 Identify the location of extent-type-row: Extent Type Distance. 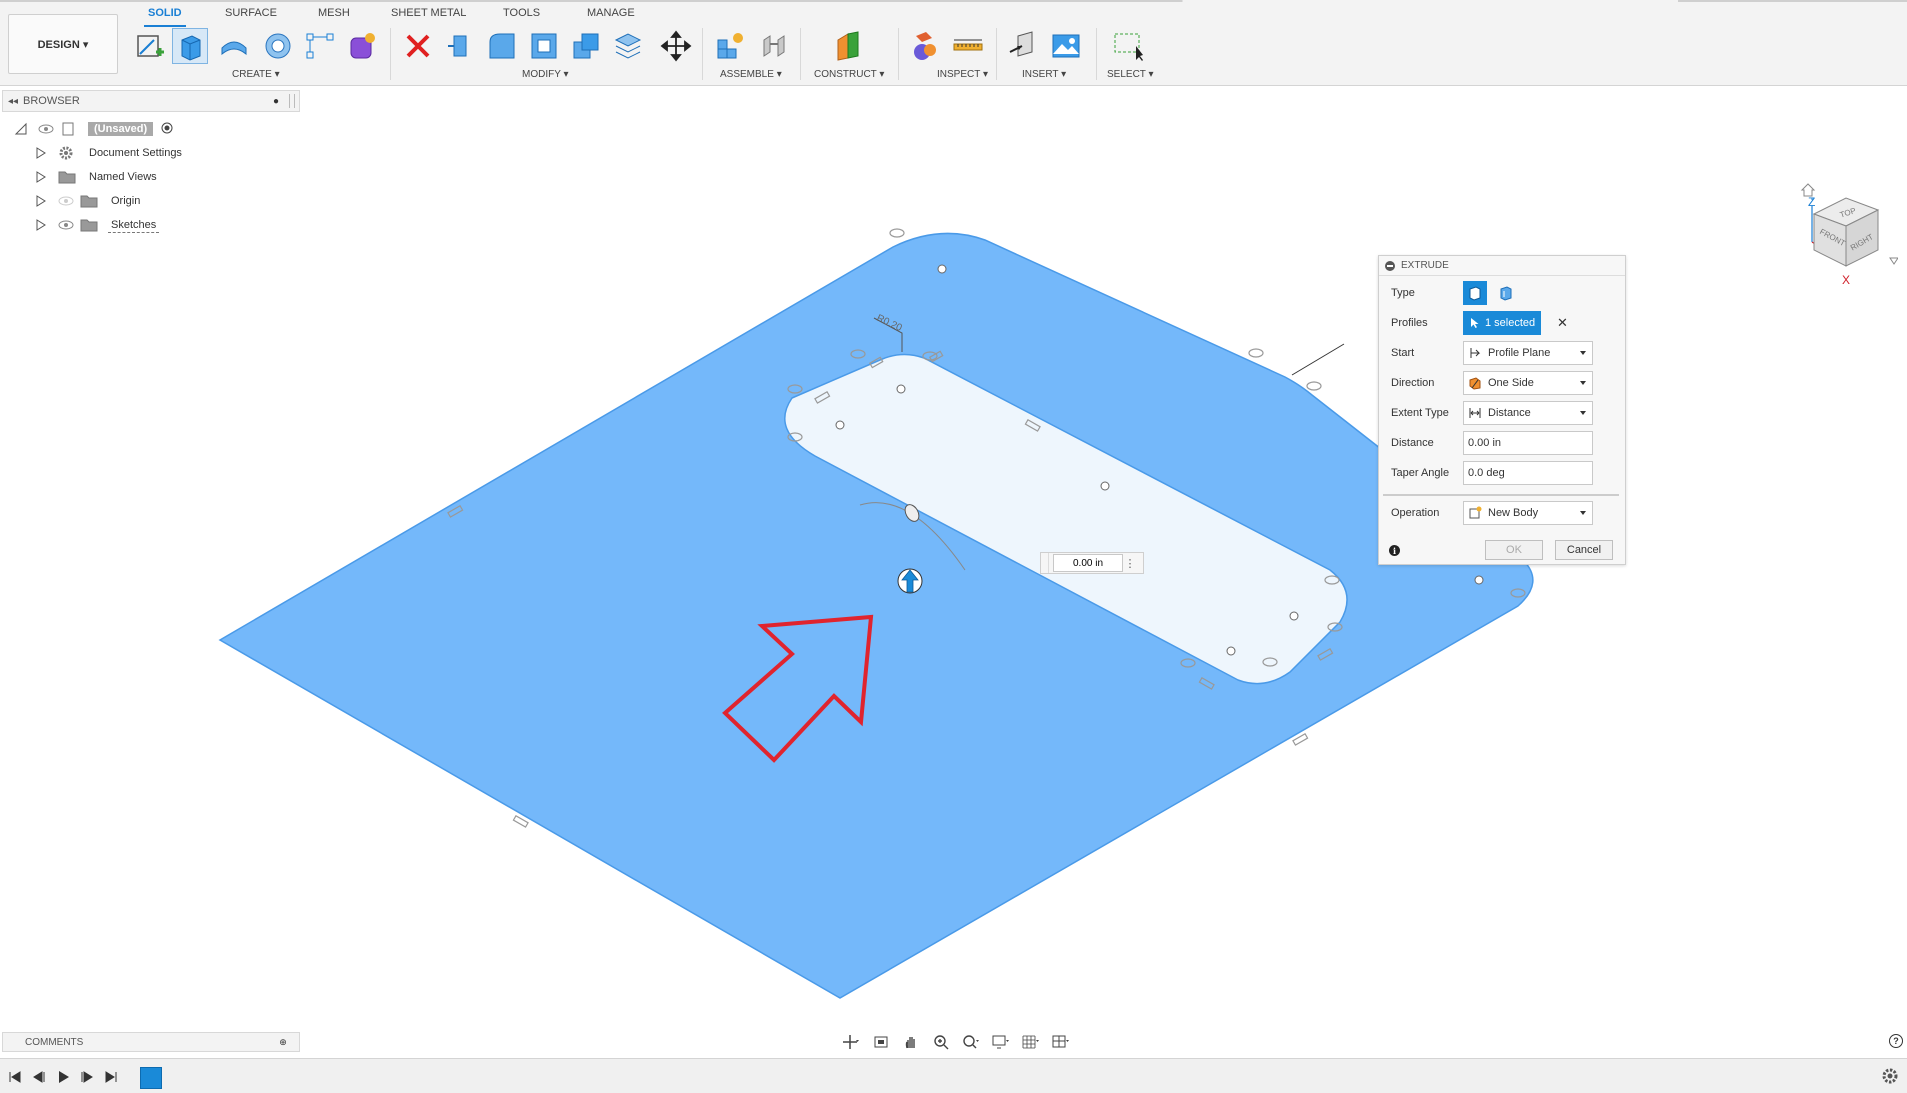
(1502, 413).